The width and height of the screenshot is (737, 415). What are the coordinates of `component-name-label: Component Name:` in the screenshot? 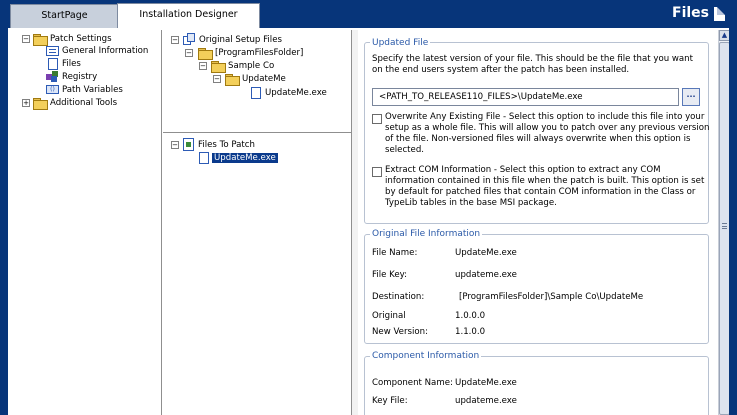 It's located at (412, 383).